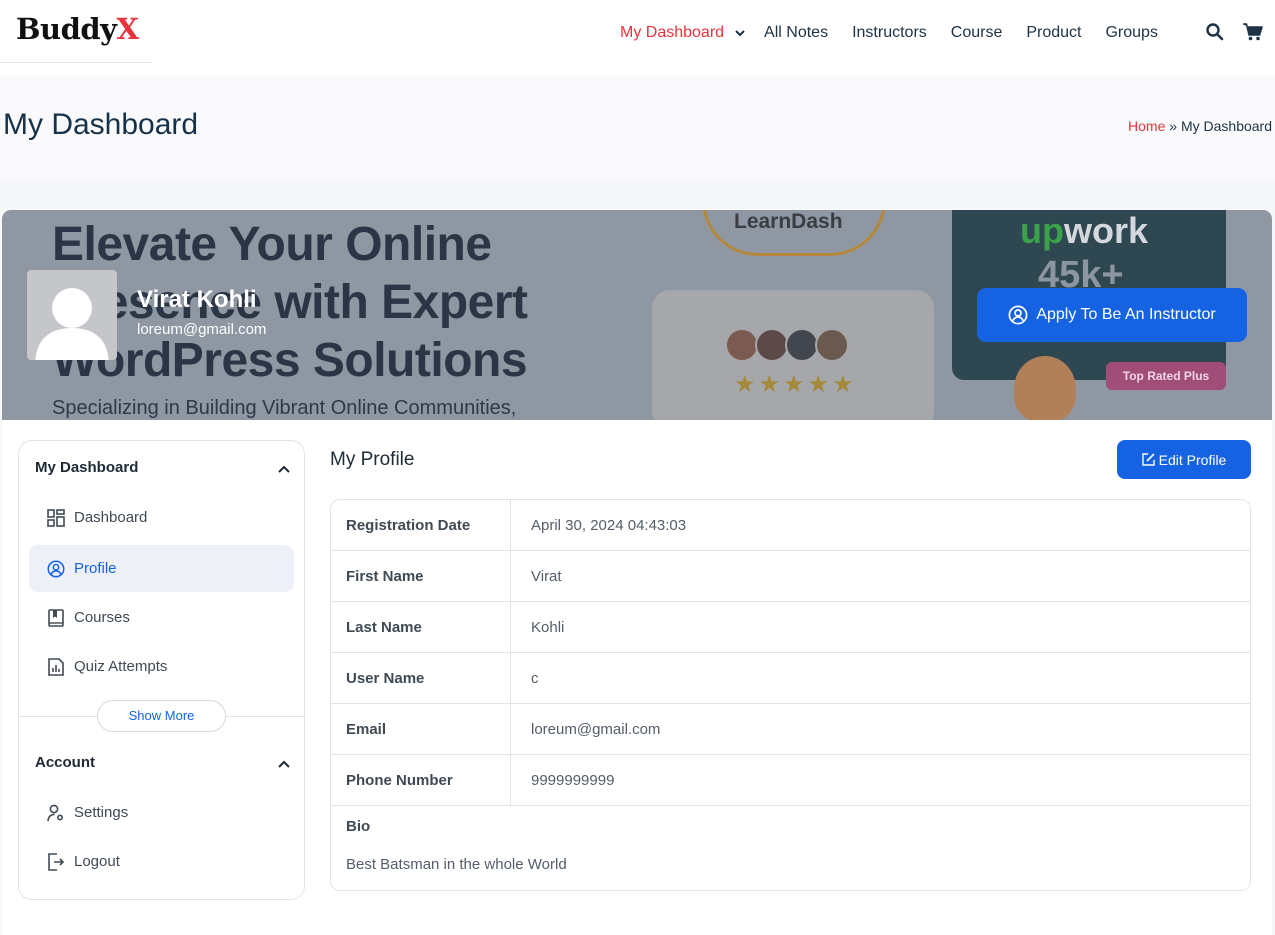 The height and width of the screenshot is (935, 1275). What do you see at coordinates (161, 517) in the screenshot?
I see `sidebar-item-dashboard: Dashboard` at bounding box center [161, 517].